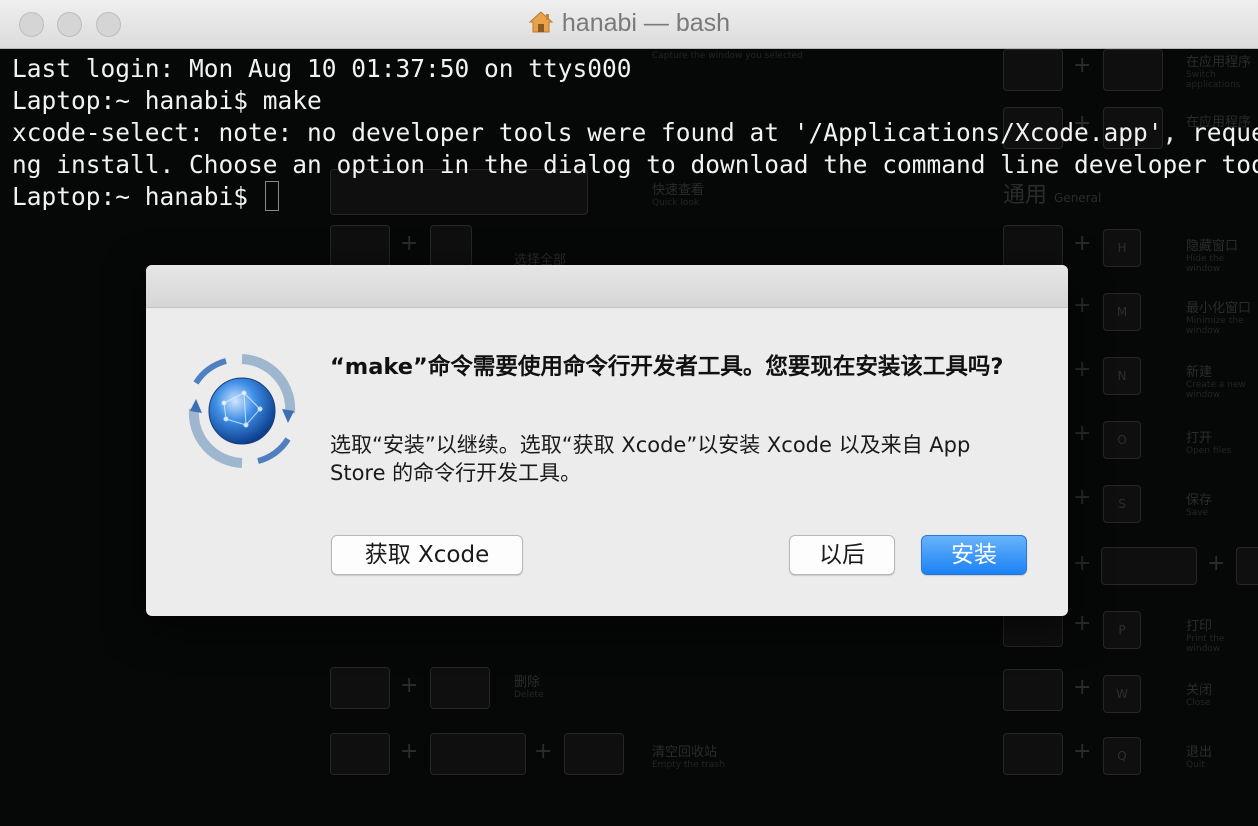 This screenshot has height=826, width=1258. What do you see at coordinates (1122, 504) in the screenshot?
I see `background-key-s: S` at bounding box center [1122, 504].